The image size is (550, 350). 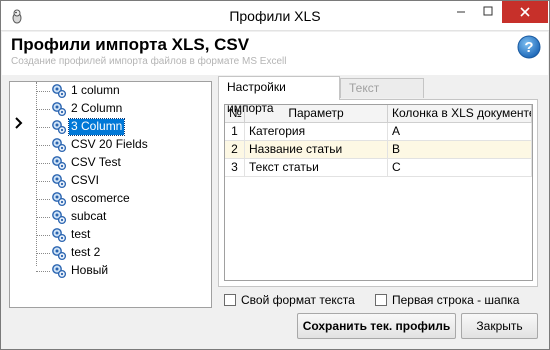 I want to click on tree-item-label: oscomerce, so click(x=100, y=198).